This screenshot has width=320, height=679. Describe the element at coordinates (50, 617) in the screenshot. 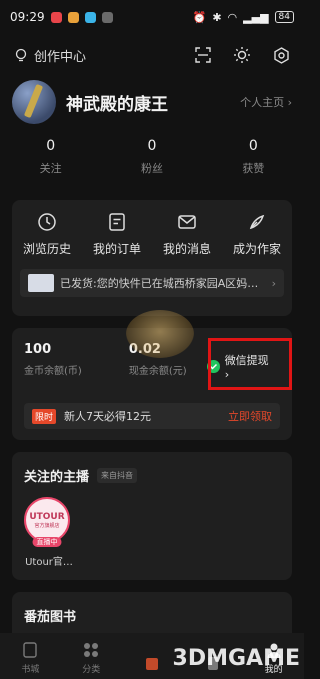

I see `section-title: 番茄图书` at that location.